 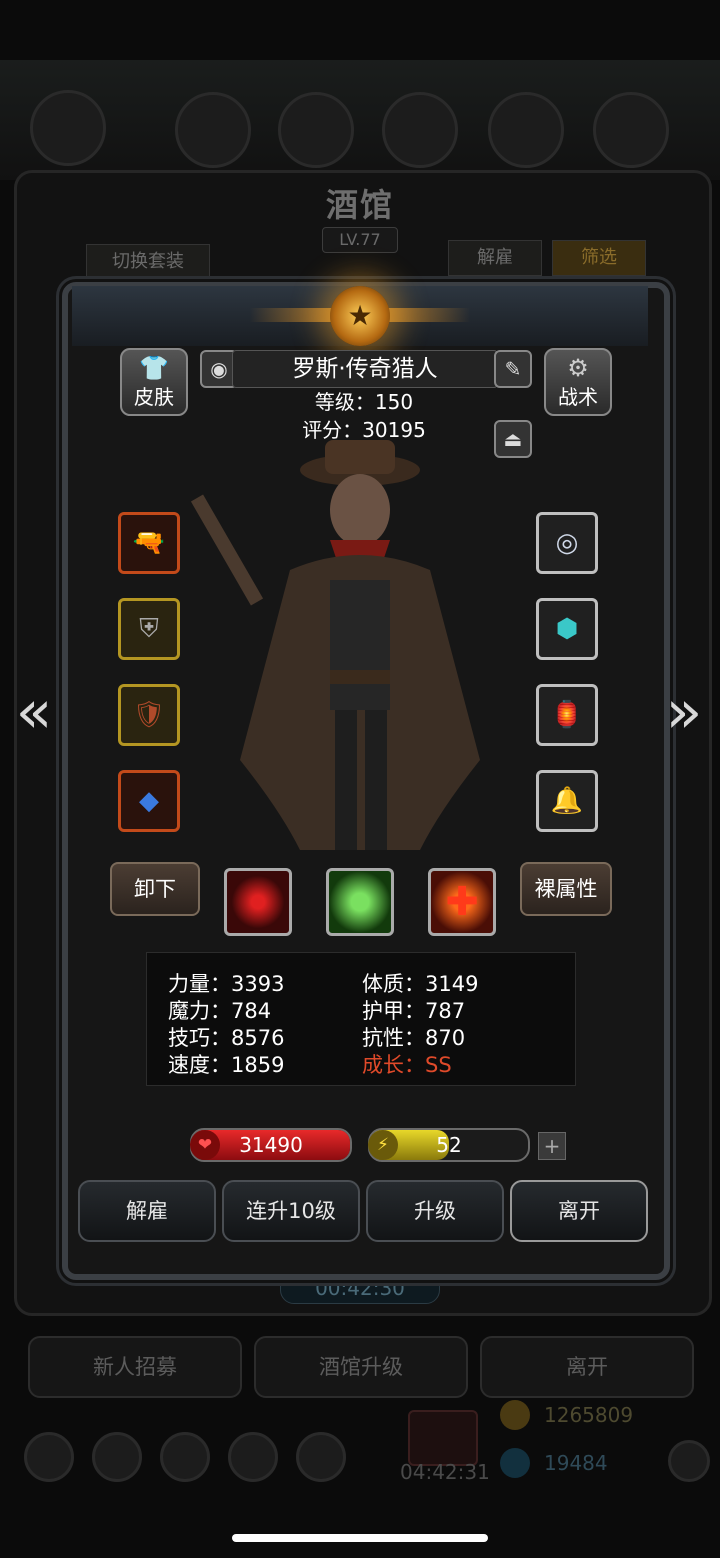 I want to click on blue-gem-icon: ◆, so click(x=149, y=801).